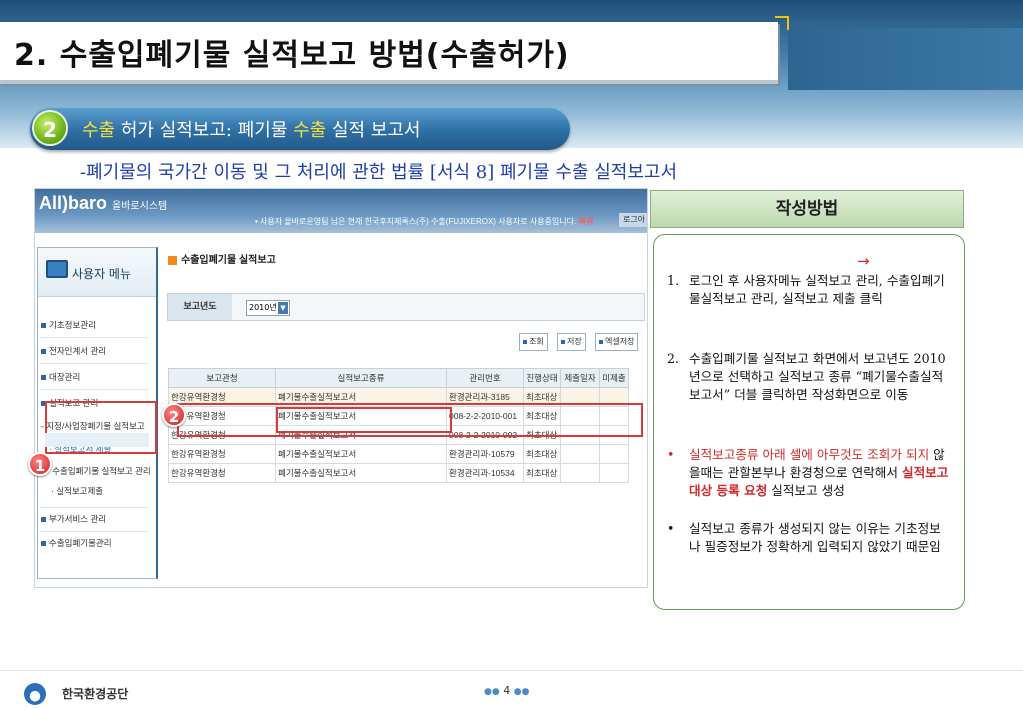  I want to click on table-row: 한강유역환경청 폐기물수출실적보고서 환경관리과-10534 최초대상, so click(398, 473).